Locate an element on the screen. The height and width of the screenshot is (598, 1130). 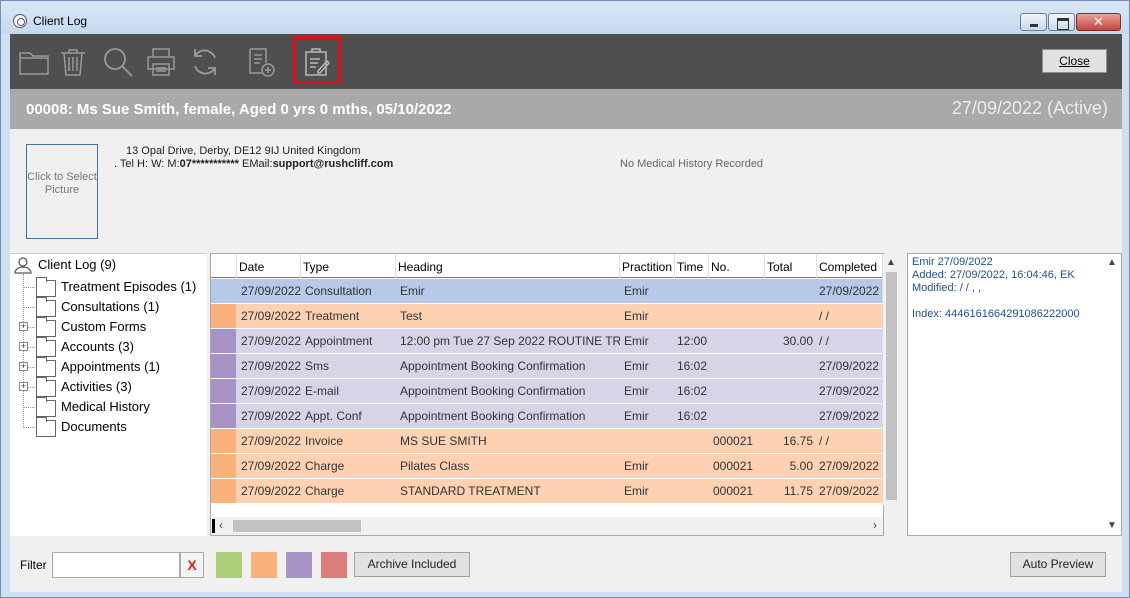
tree-item: Consultations (1) is located at coordinates (110, 308).